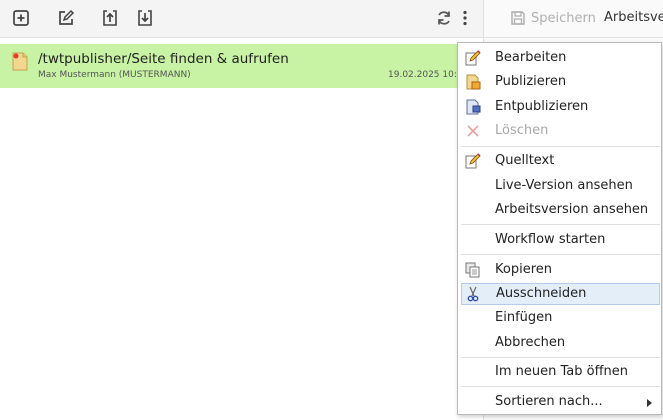 The image size is (663, 420). What do you see at coordinates (473, 58) in the screenshot?
I see `edit-pencil-icon` at bounding box center [473, 58].